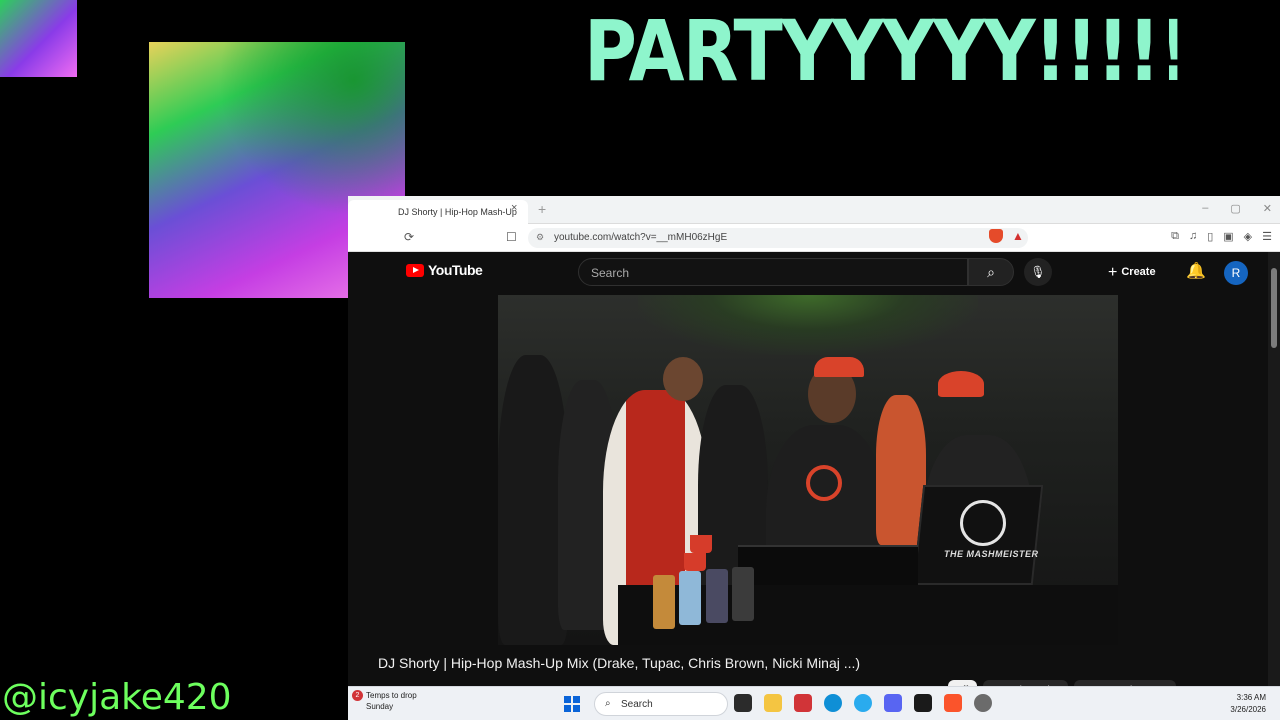 The width and height of the screenshot is (1280, 720). Describe the element at coordinates (409, 237) in the screenshot. I see `reload-icon: ⟳` at that location.